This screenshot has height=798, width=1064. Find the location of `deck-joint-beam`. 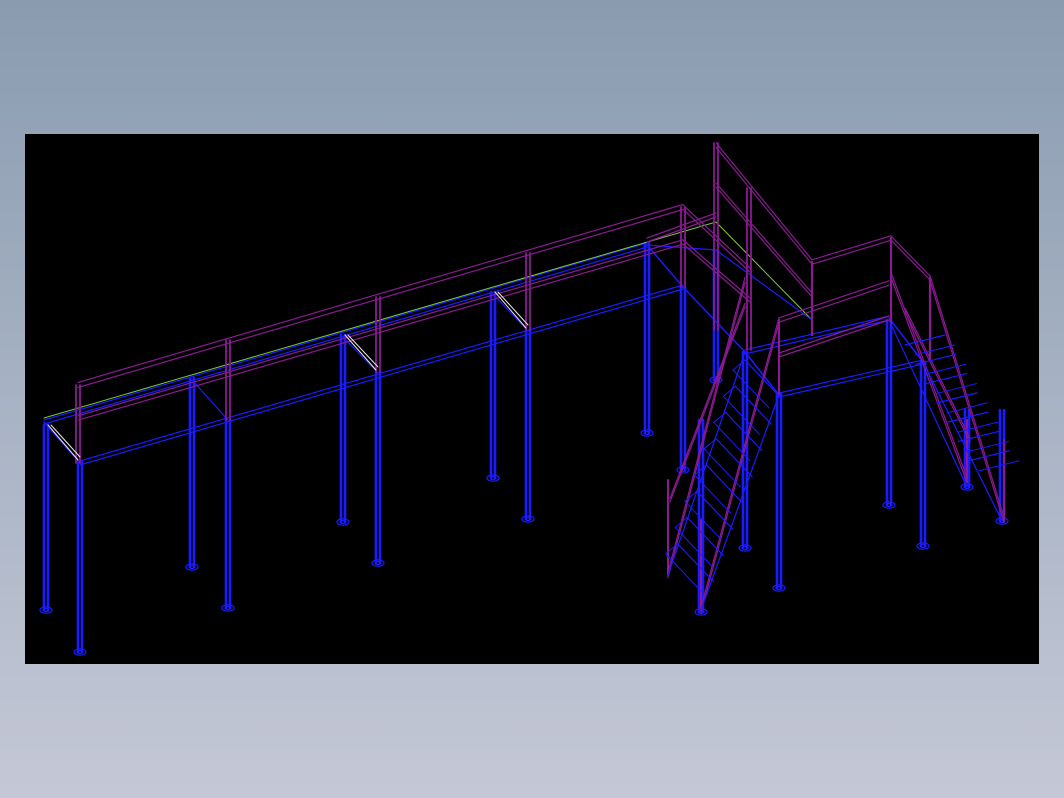

deck-joint-beam is located at coordinates (665, 266).